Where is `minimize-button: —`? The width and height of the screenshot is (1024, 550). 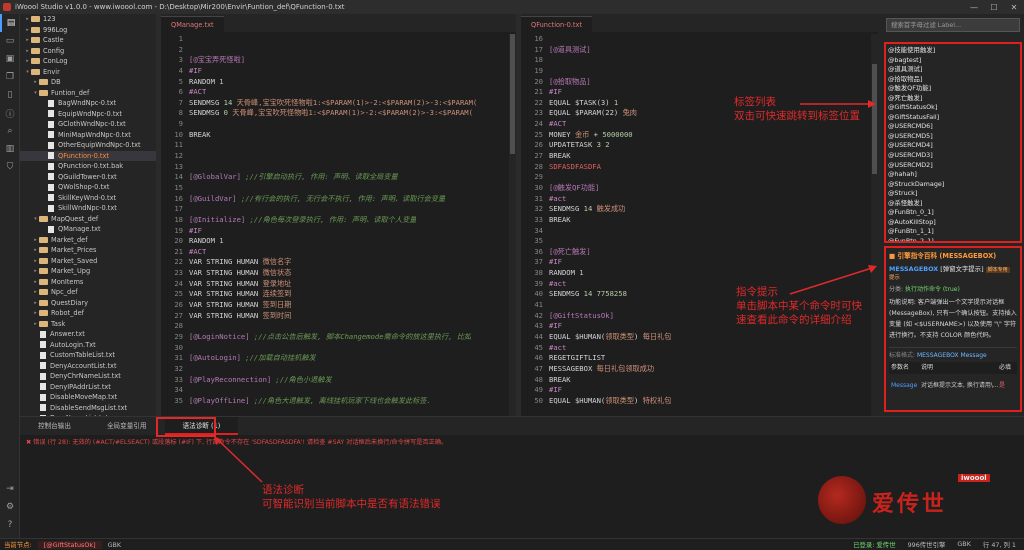 minimize-button: — is located at coordinates (974, 7).